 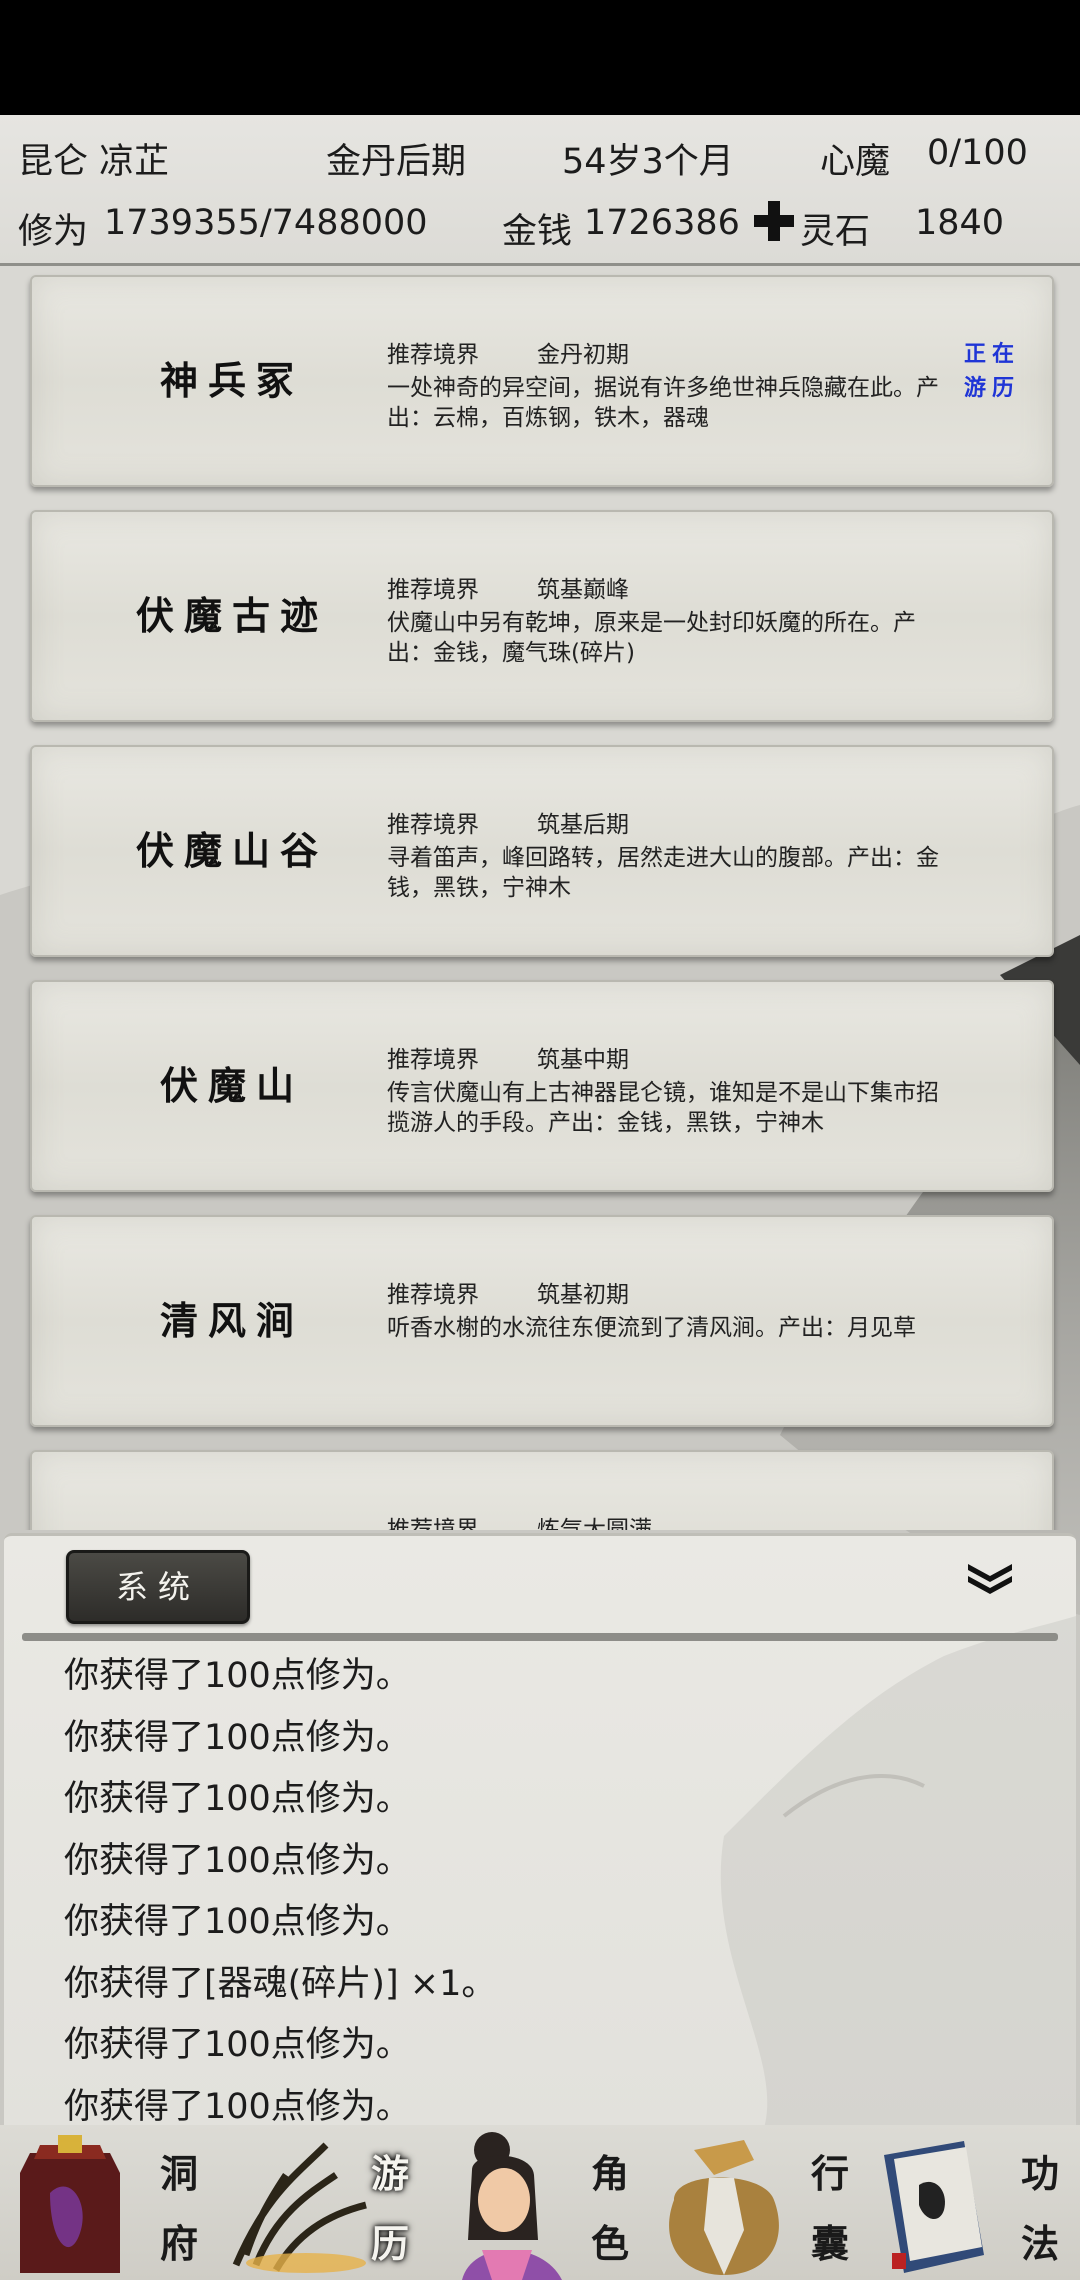 What do you see at coordinates (934, 2207) in the screenshot?
I see `skill-book-icon` at bounding box center [934, 2207].